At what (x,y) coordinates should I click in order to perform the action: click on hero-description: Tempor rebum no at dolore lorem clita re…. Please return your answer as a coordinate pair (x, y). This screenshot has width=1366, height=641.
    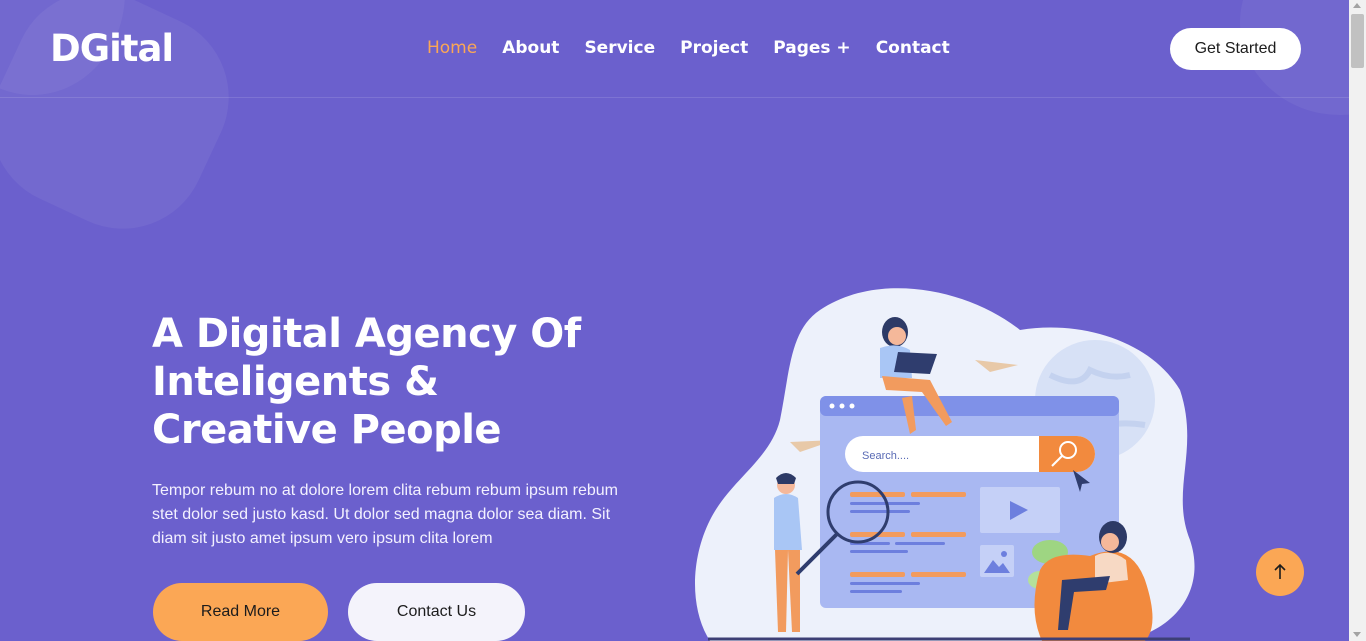
    Looking at the image, I should click on (385, 514).